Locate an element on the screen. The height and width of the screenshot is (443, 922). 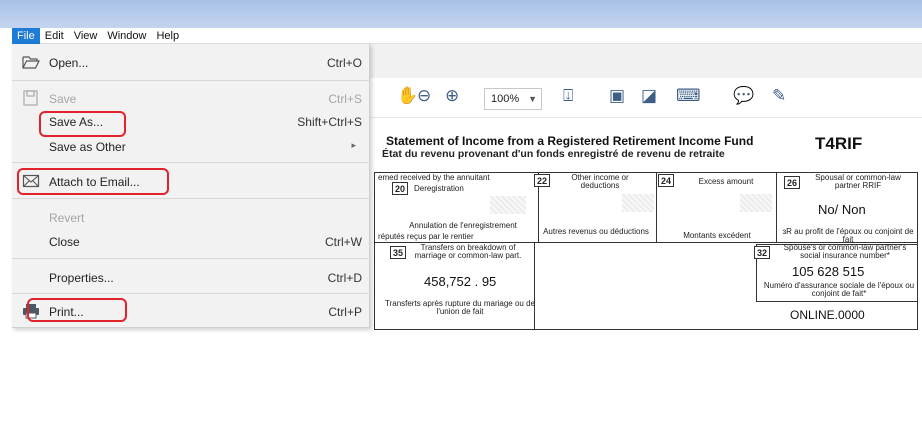
menu-edit: Edit is located at coordinates (54, 36).